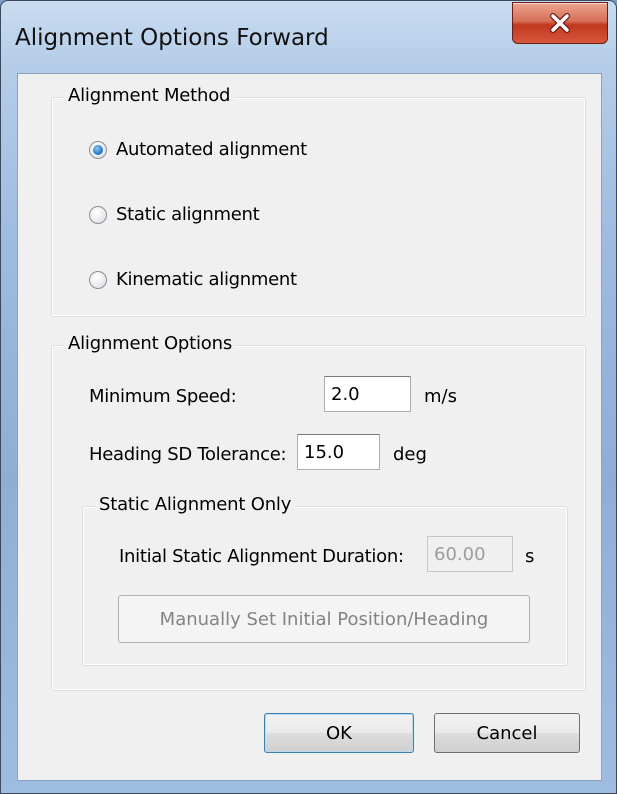 Image resolution: width=617 pixels, height=794 pixels. What do you see at coordinates (150, 343) in the screenshot?
I see `alignment-options-legend: Alignment Options` at bounding box center [150, 343].